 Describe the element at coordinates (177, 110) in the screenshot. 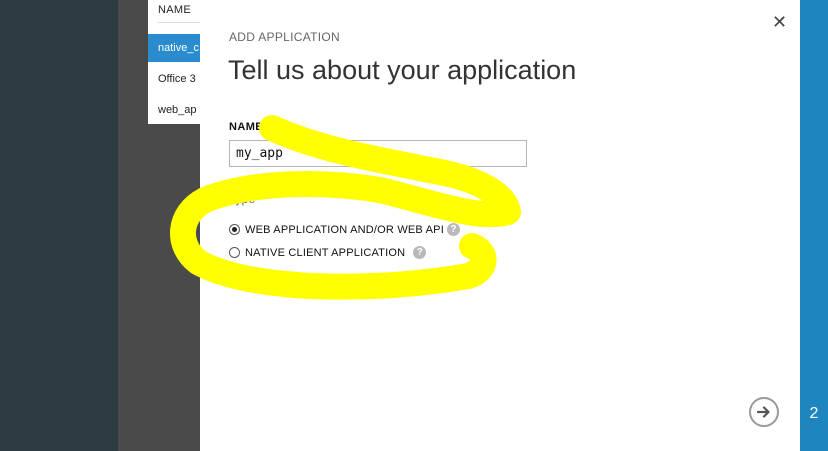

I see `list-item: web_ap` at that location.